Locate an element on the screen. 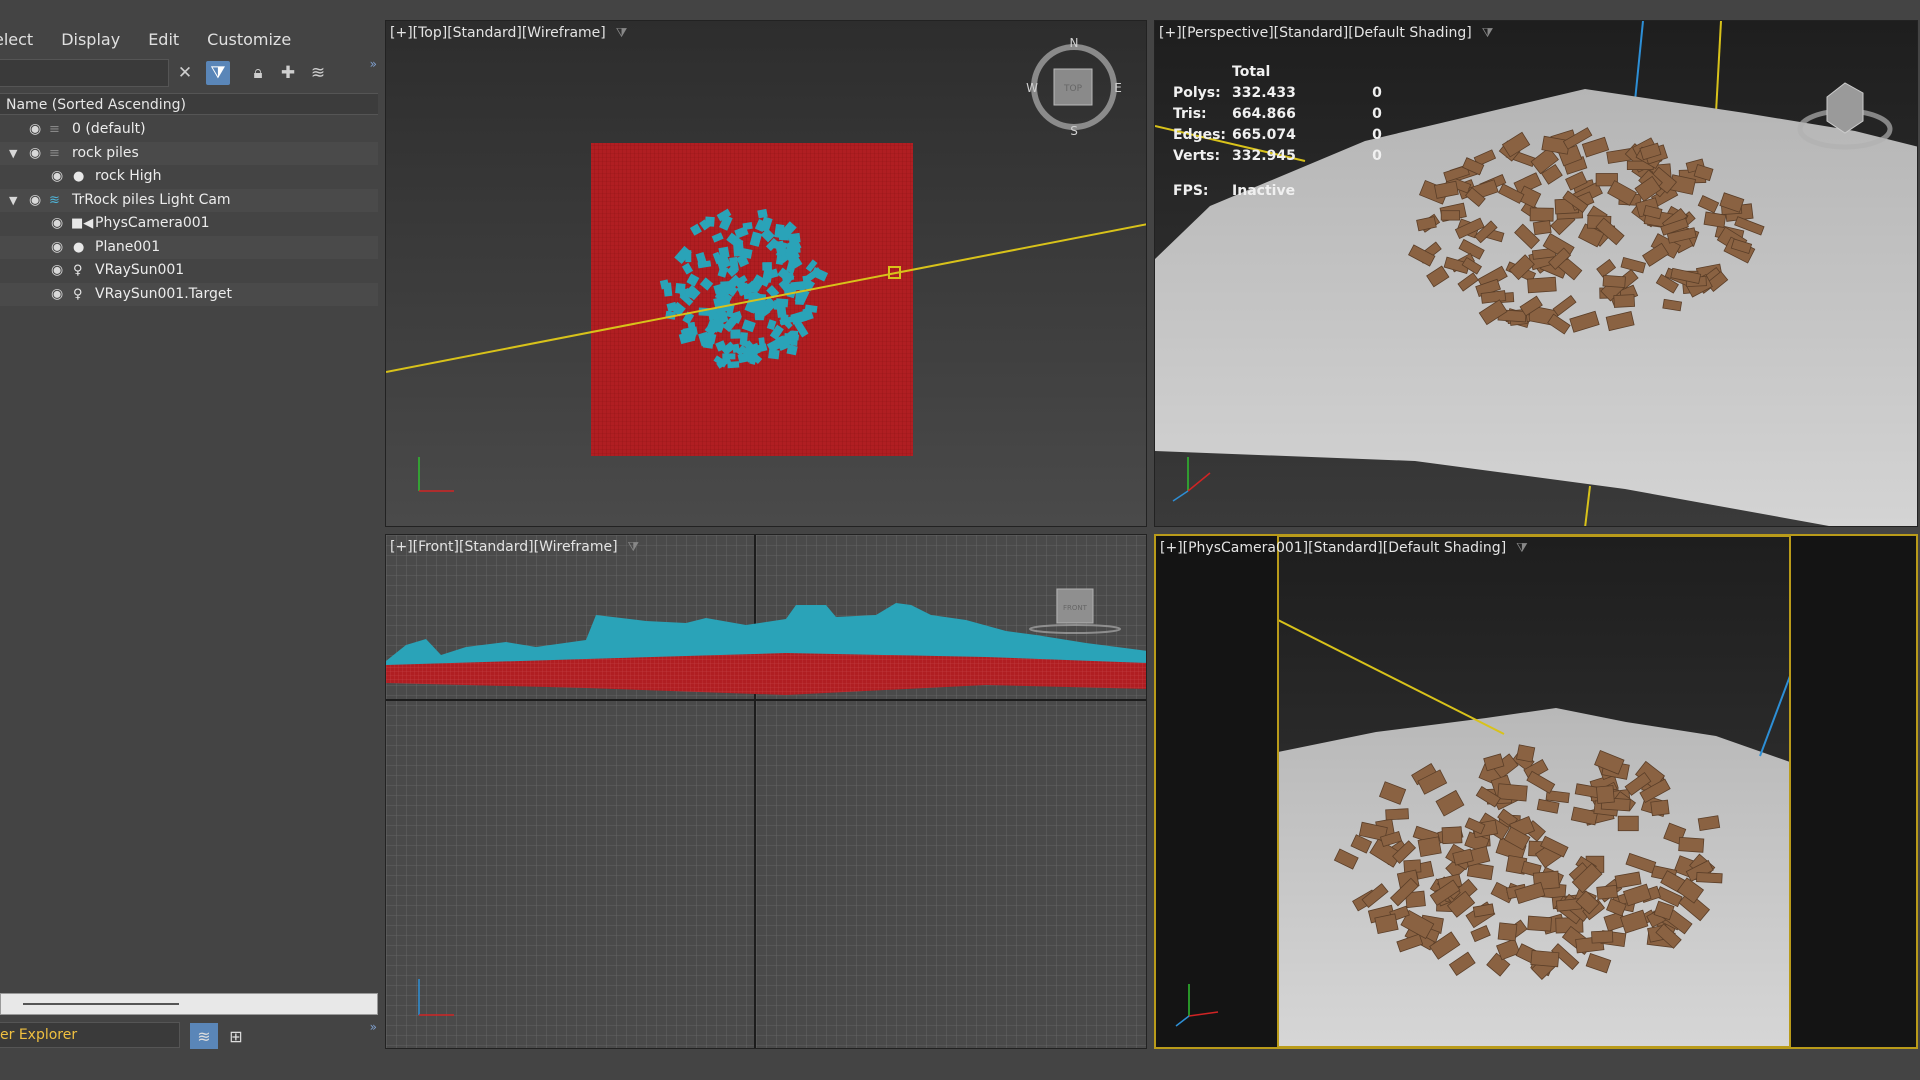  stats-verts: 332.945 is located at coordinates (1264, 156).